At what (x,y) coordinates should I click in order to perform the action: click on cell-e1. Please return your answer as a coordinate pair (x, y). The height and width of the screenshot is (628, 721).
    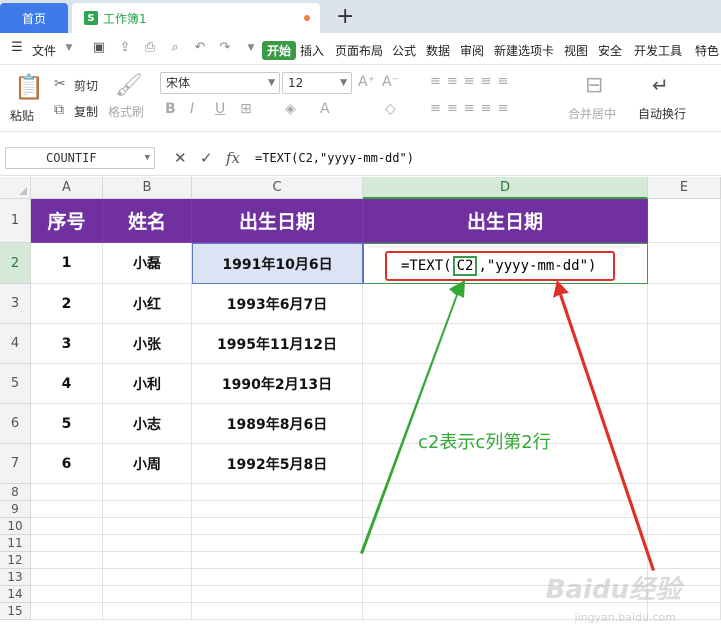
    Looking at the image, I should click on (684, 221).